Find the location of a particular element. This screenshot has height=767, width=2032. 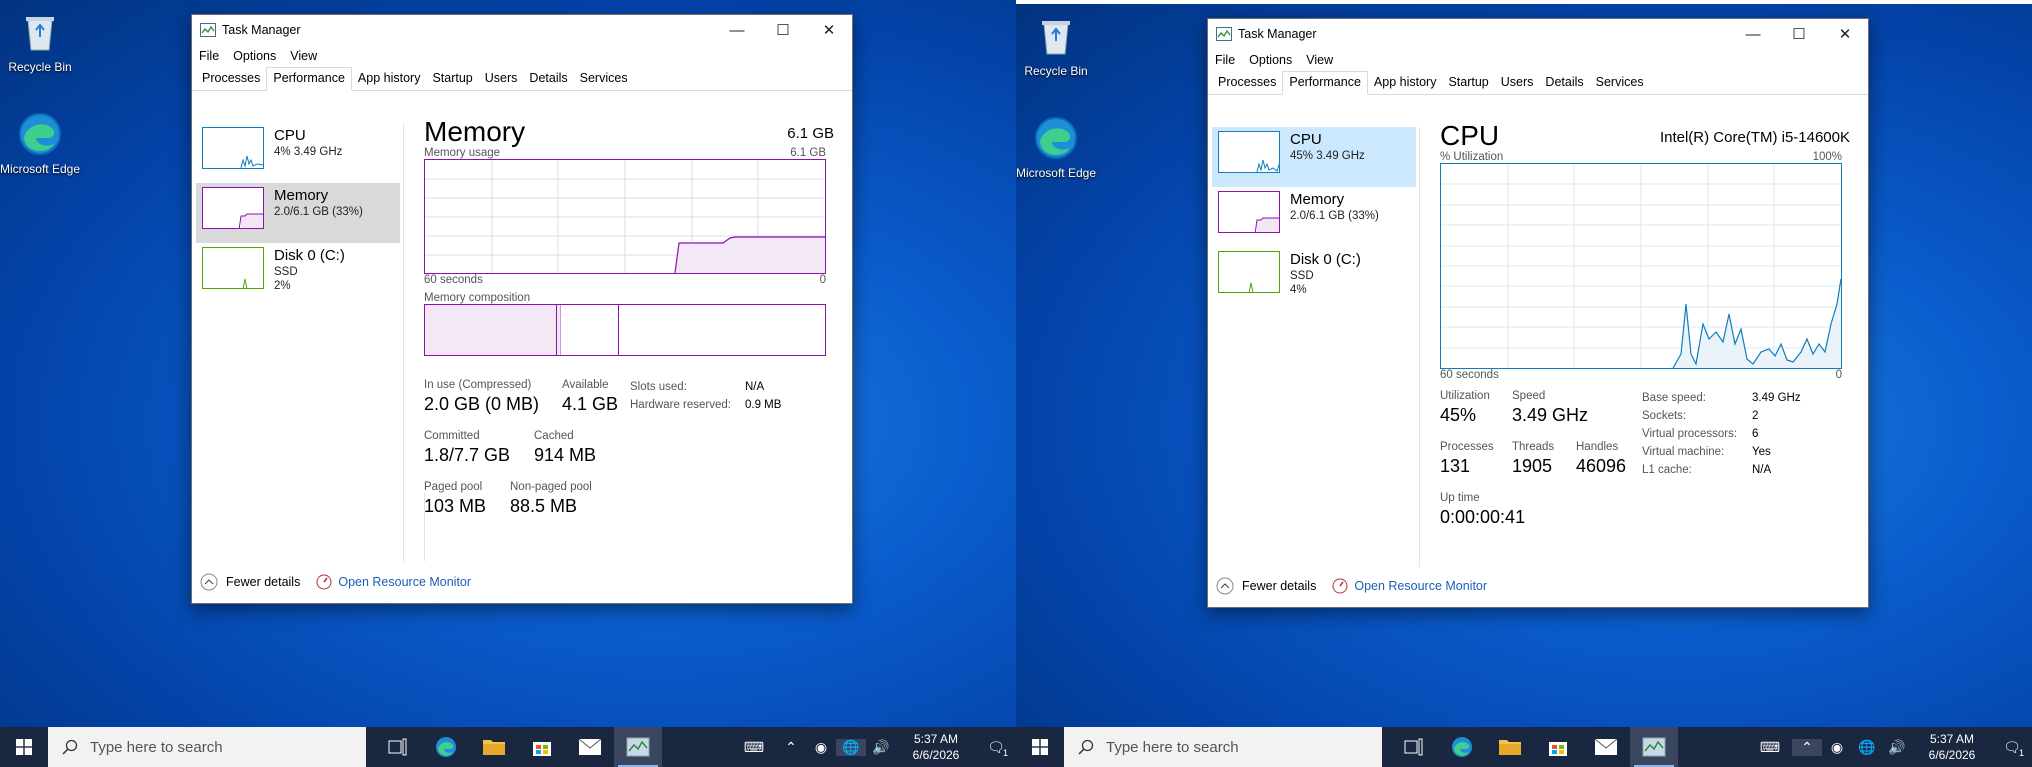

cpu-thumbnail-graph is located at coordinates (1249, 152).